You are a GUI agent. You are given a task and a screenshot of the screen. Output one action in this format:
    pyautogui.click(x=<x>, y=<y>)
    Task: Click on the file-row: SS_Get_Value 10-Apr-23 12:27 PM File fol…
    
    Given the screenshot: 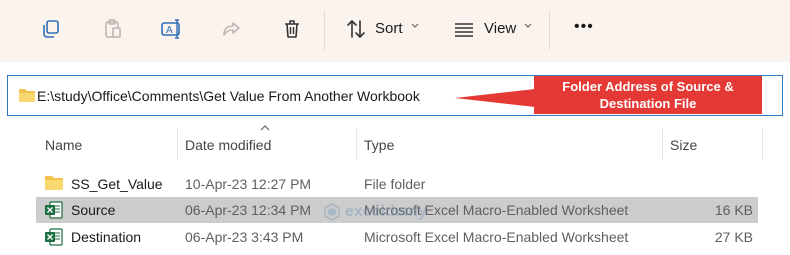 What is the action you would take?
    pyautogui.click(x=397, y=184)
    